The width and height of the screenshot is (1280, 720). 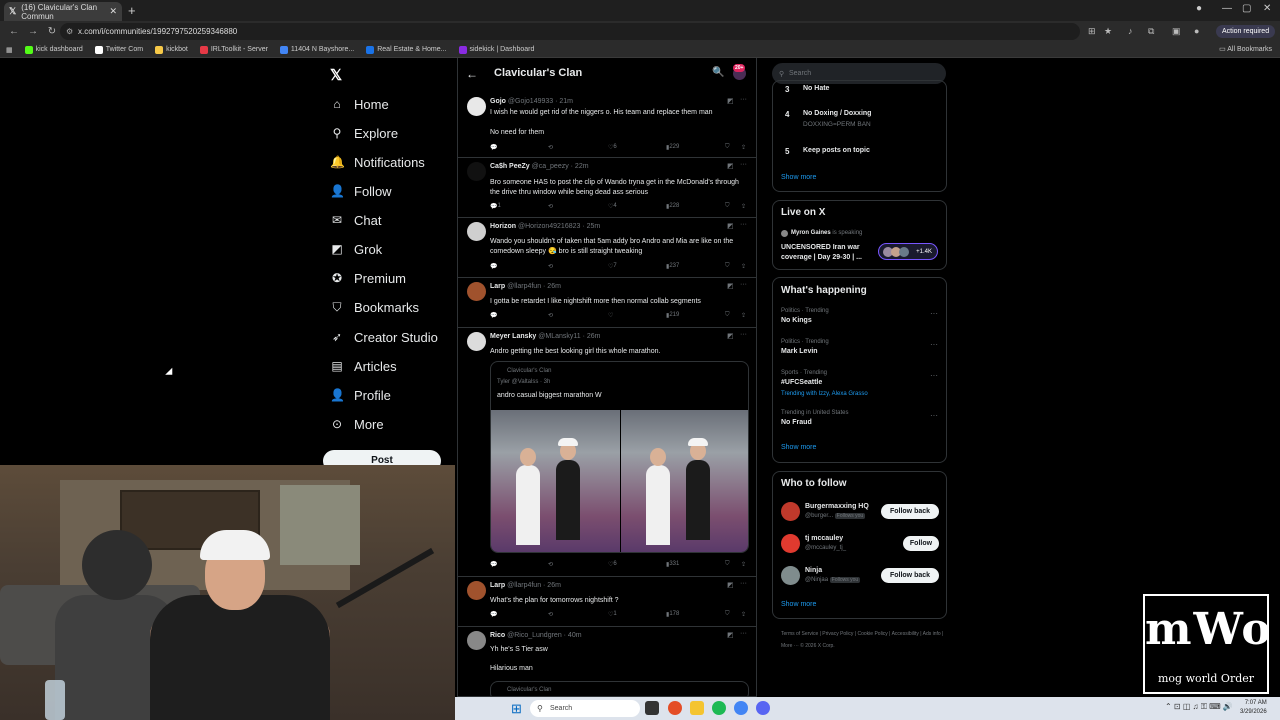 I want to click on nav-item-home: ⌂ Home, so click(x=359, y=104).